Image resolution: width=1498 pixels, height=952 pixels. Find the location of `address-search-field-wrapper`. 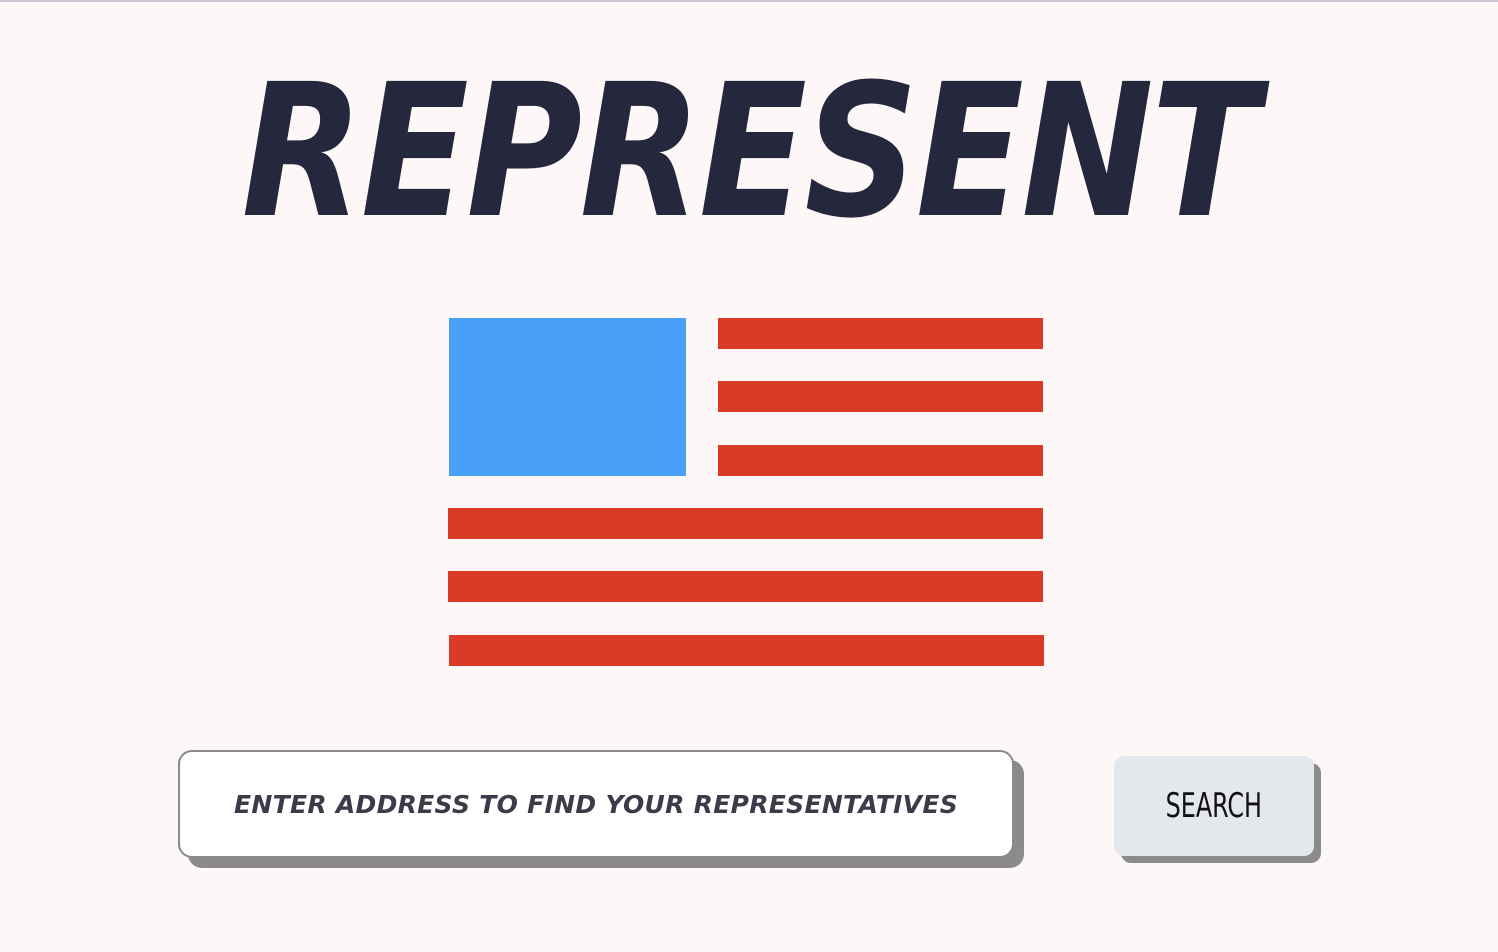

address-search-field-wrapper is located at coordinates (601, 809).